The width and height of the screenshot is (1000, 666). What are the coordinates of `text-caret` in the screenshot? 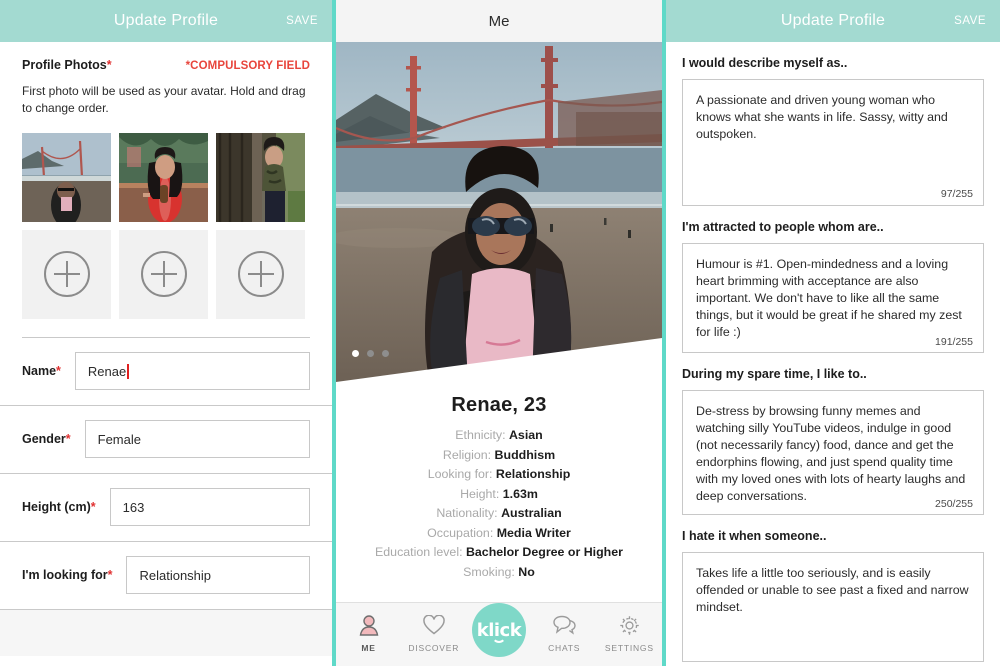 It's located at (128, 371).